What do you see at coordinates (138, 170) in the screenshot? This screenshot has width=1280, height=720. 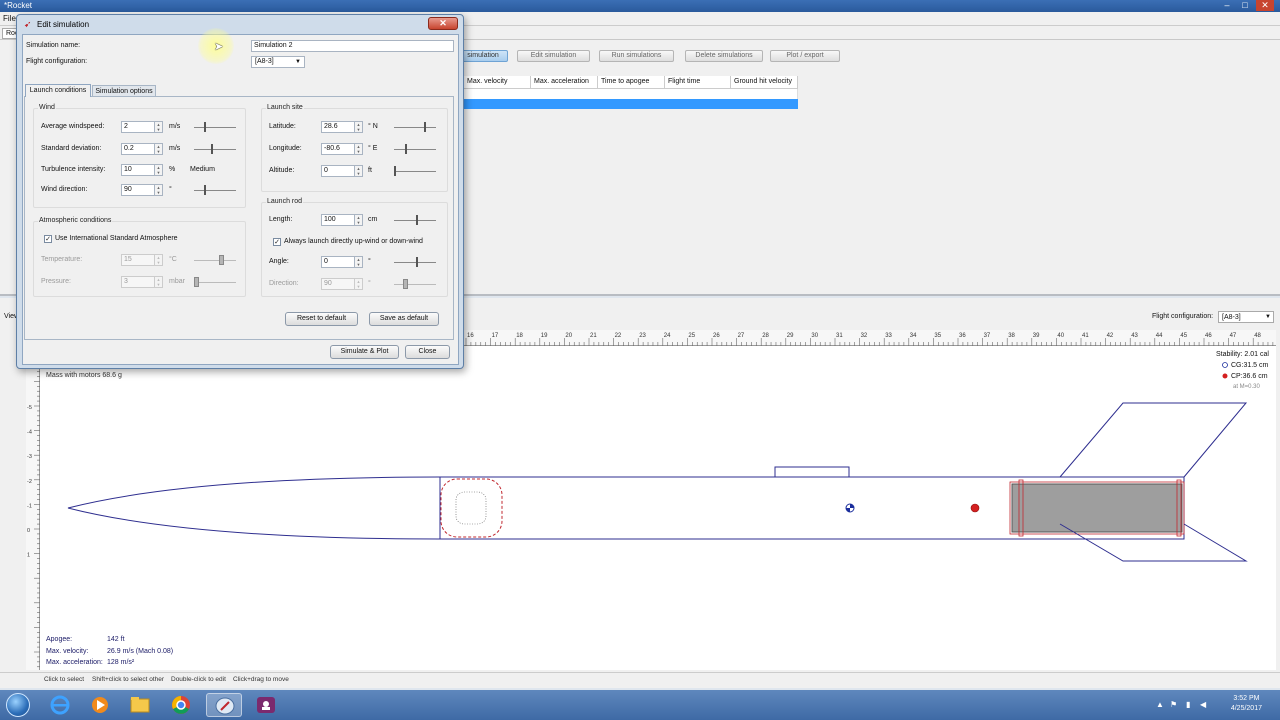 I see `turbulence-value: 10` at bounding box center [138, 170].